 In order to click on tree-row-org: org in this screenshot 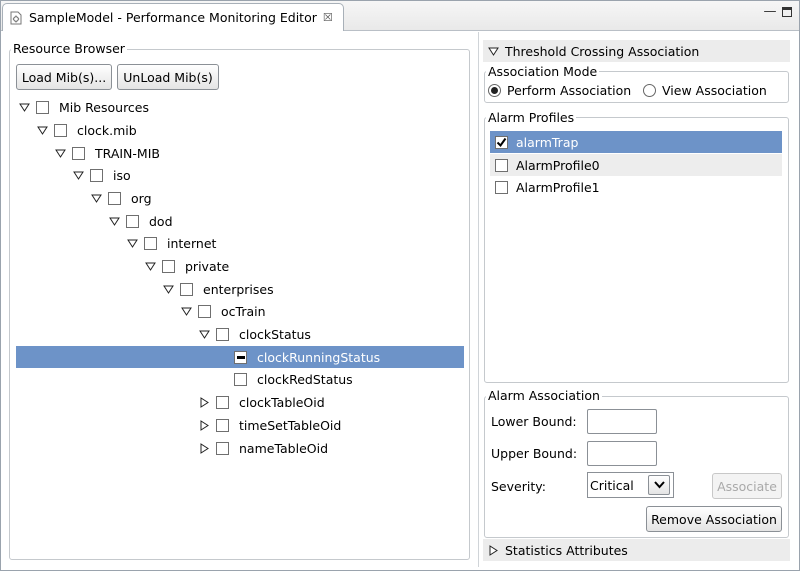, I will do `click(240, 198)`.